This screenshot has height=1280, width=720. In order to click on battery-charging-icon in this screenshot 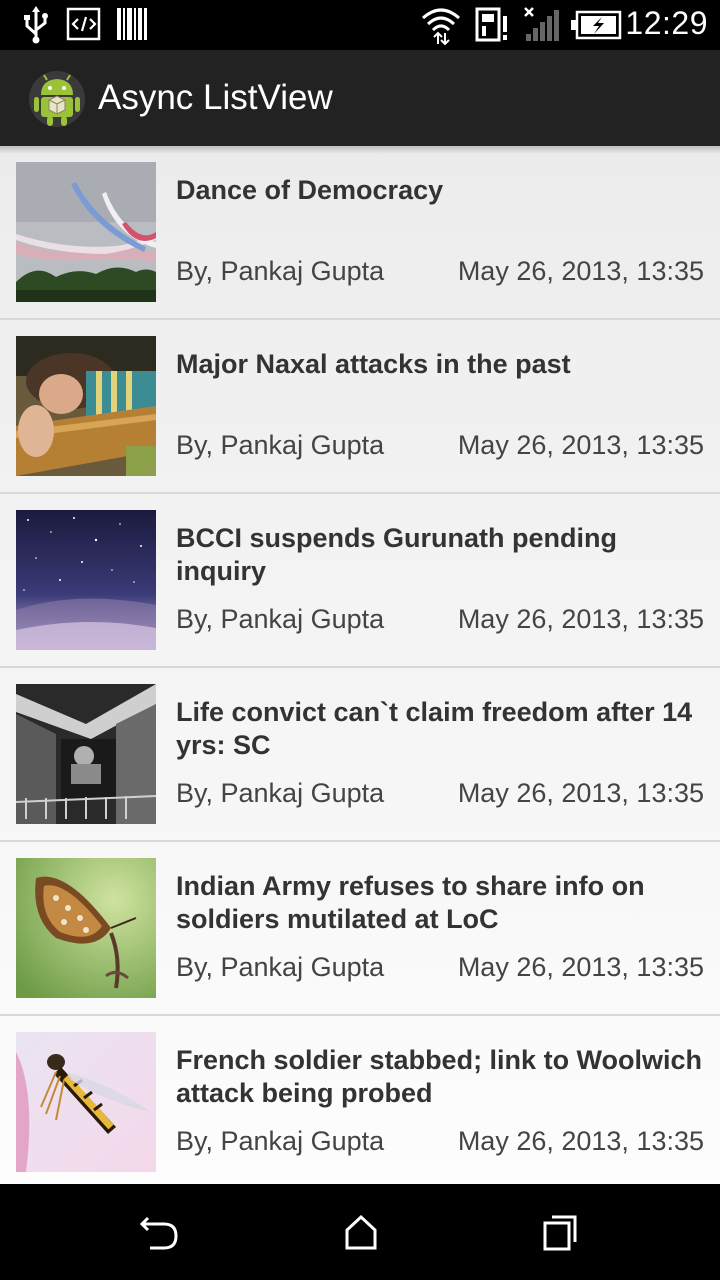, I will do `click(596, 27)`.